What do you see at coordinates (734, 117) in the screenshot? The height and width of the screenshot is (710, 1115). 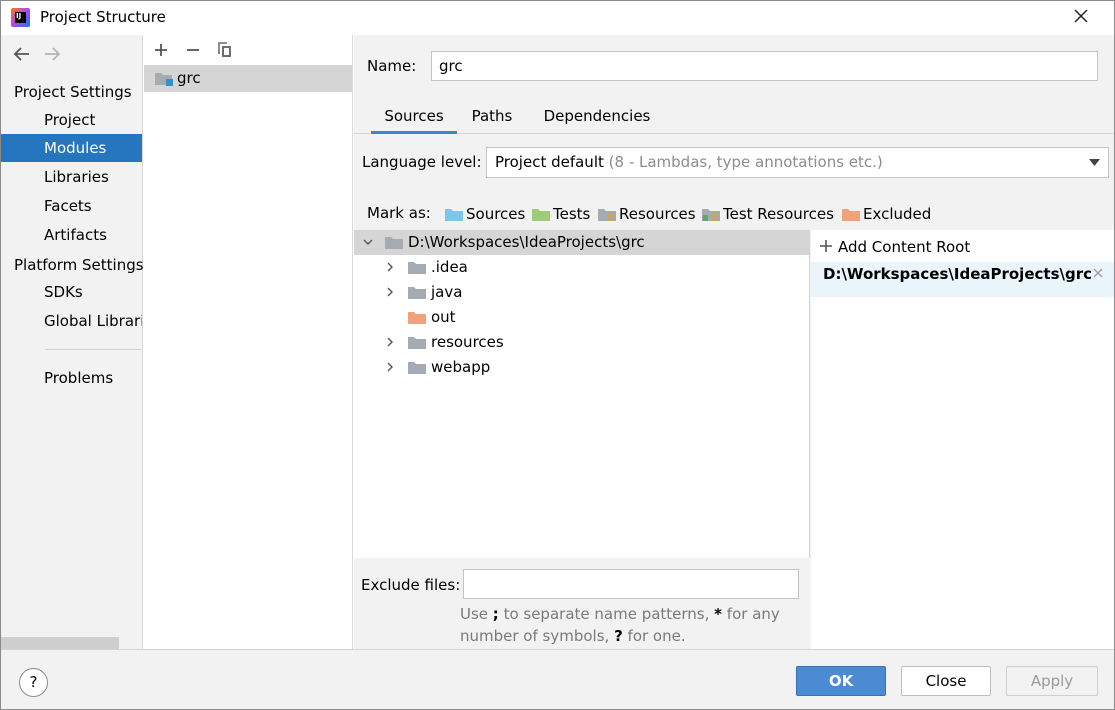 I see `module-tabs: Sources Paths Dependencies` at bounding box center [734, 117].